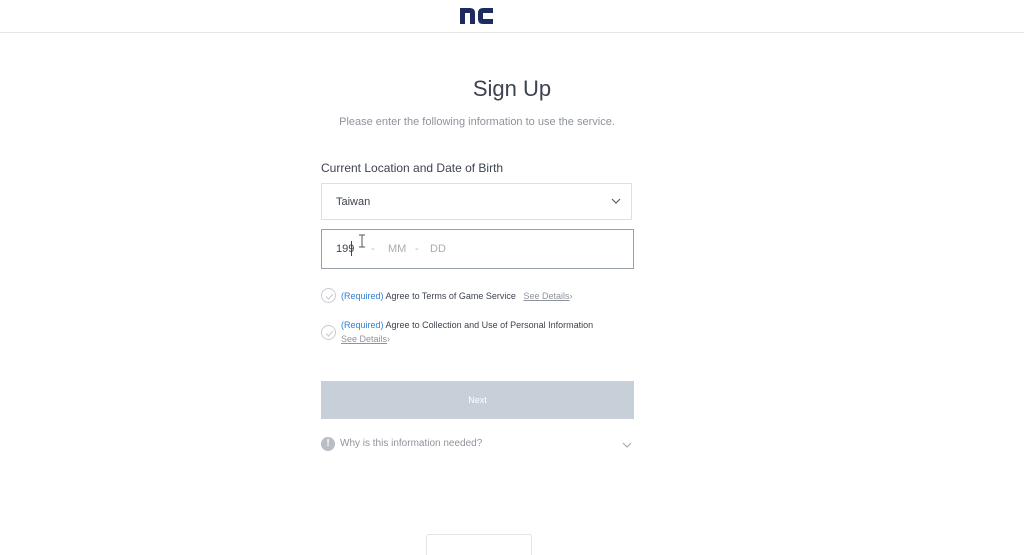 Image resolution: width=1024 pixels, height=555 pixels. What do you see at coordinates (476, 201) in the screenshot?
I see `country-select: Taiwan` at bounding box center [476, 201].